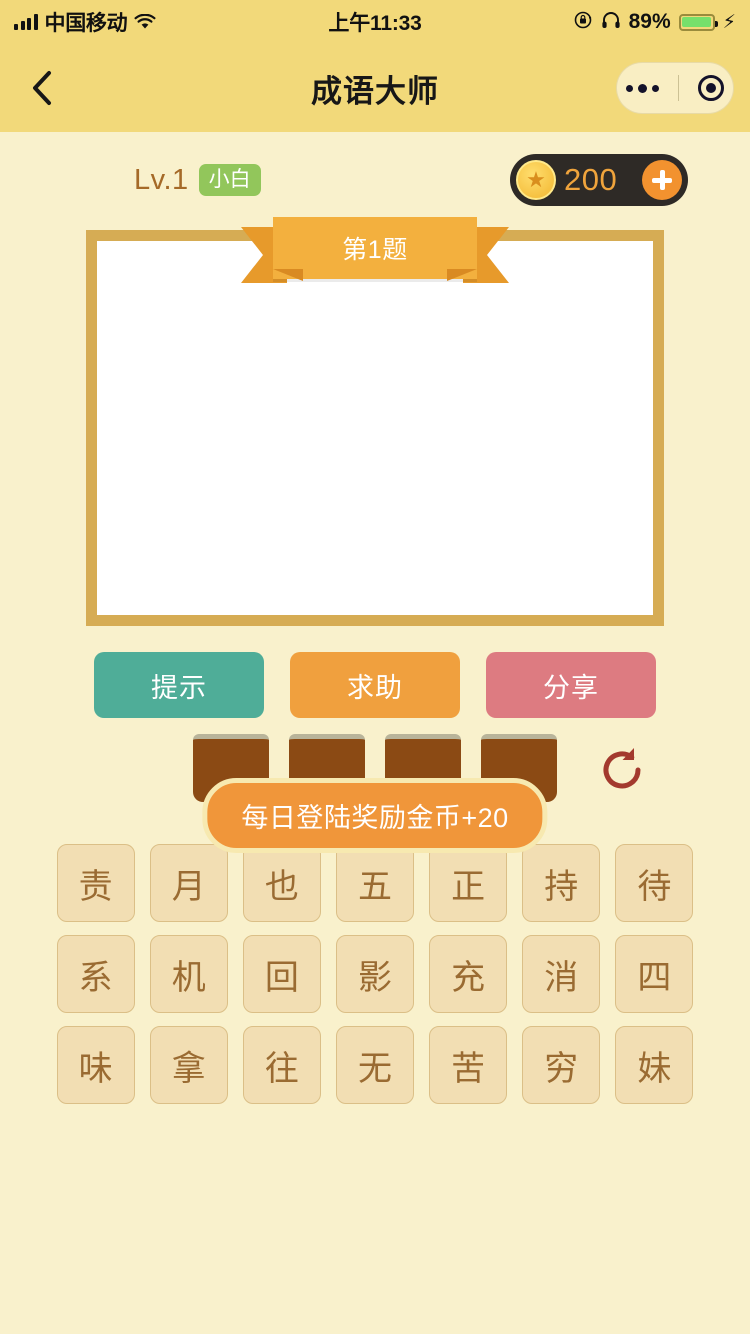 Image resolution: width=750 pixels, height=1334 pixels. What do you see at coordinates (536, 180) in the screenshot?
I see `star-coin-icon: ★` at bounding box center [536, 180].